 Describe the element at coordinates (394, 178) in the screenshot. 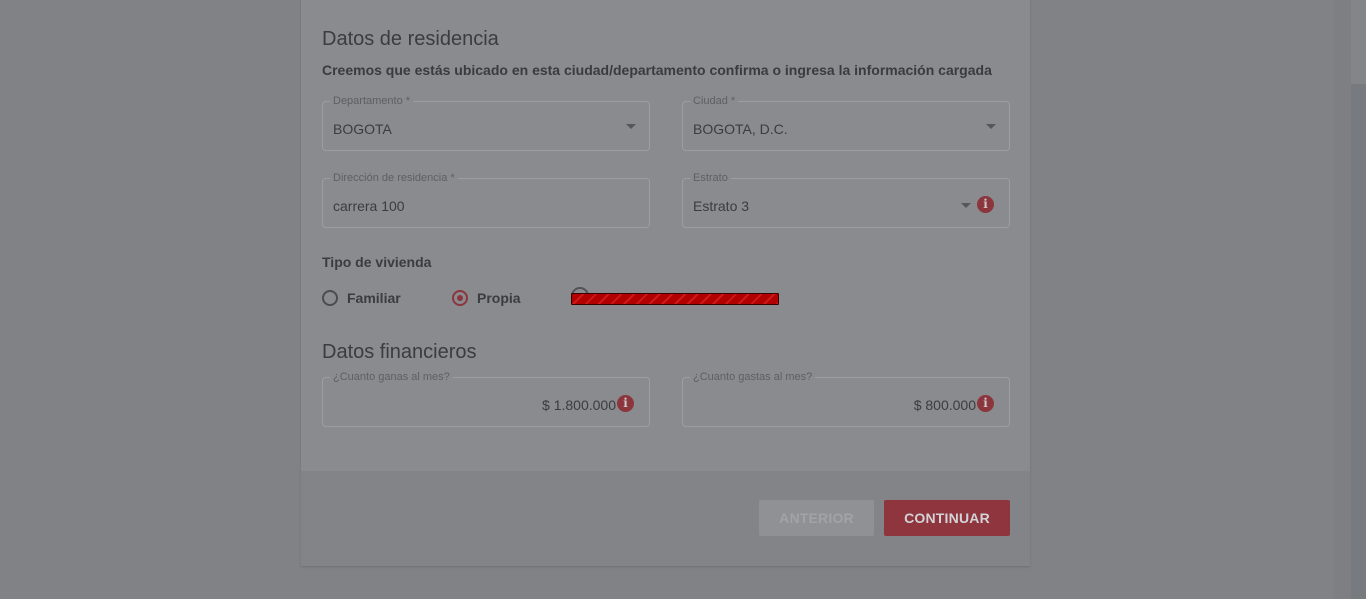

I see `direccion-label: Dirección de residencia *` at that location.